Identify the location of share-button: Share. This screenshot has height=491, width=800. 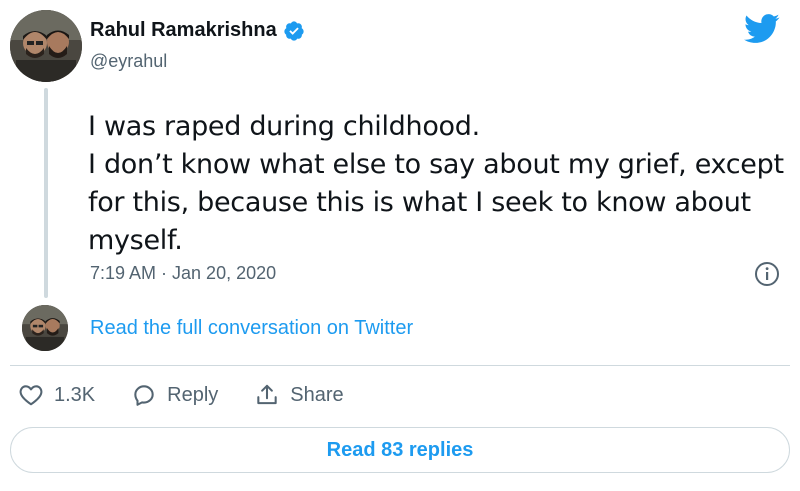
(299, 395).